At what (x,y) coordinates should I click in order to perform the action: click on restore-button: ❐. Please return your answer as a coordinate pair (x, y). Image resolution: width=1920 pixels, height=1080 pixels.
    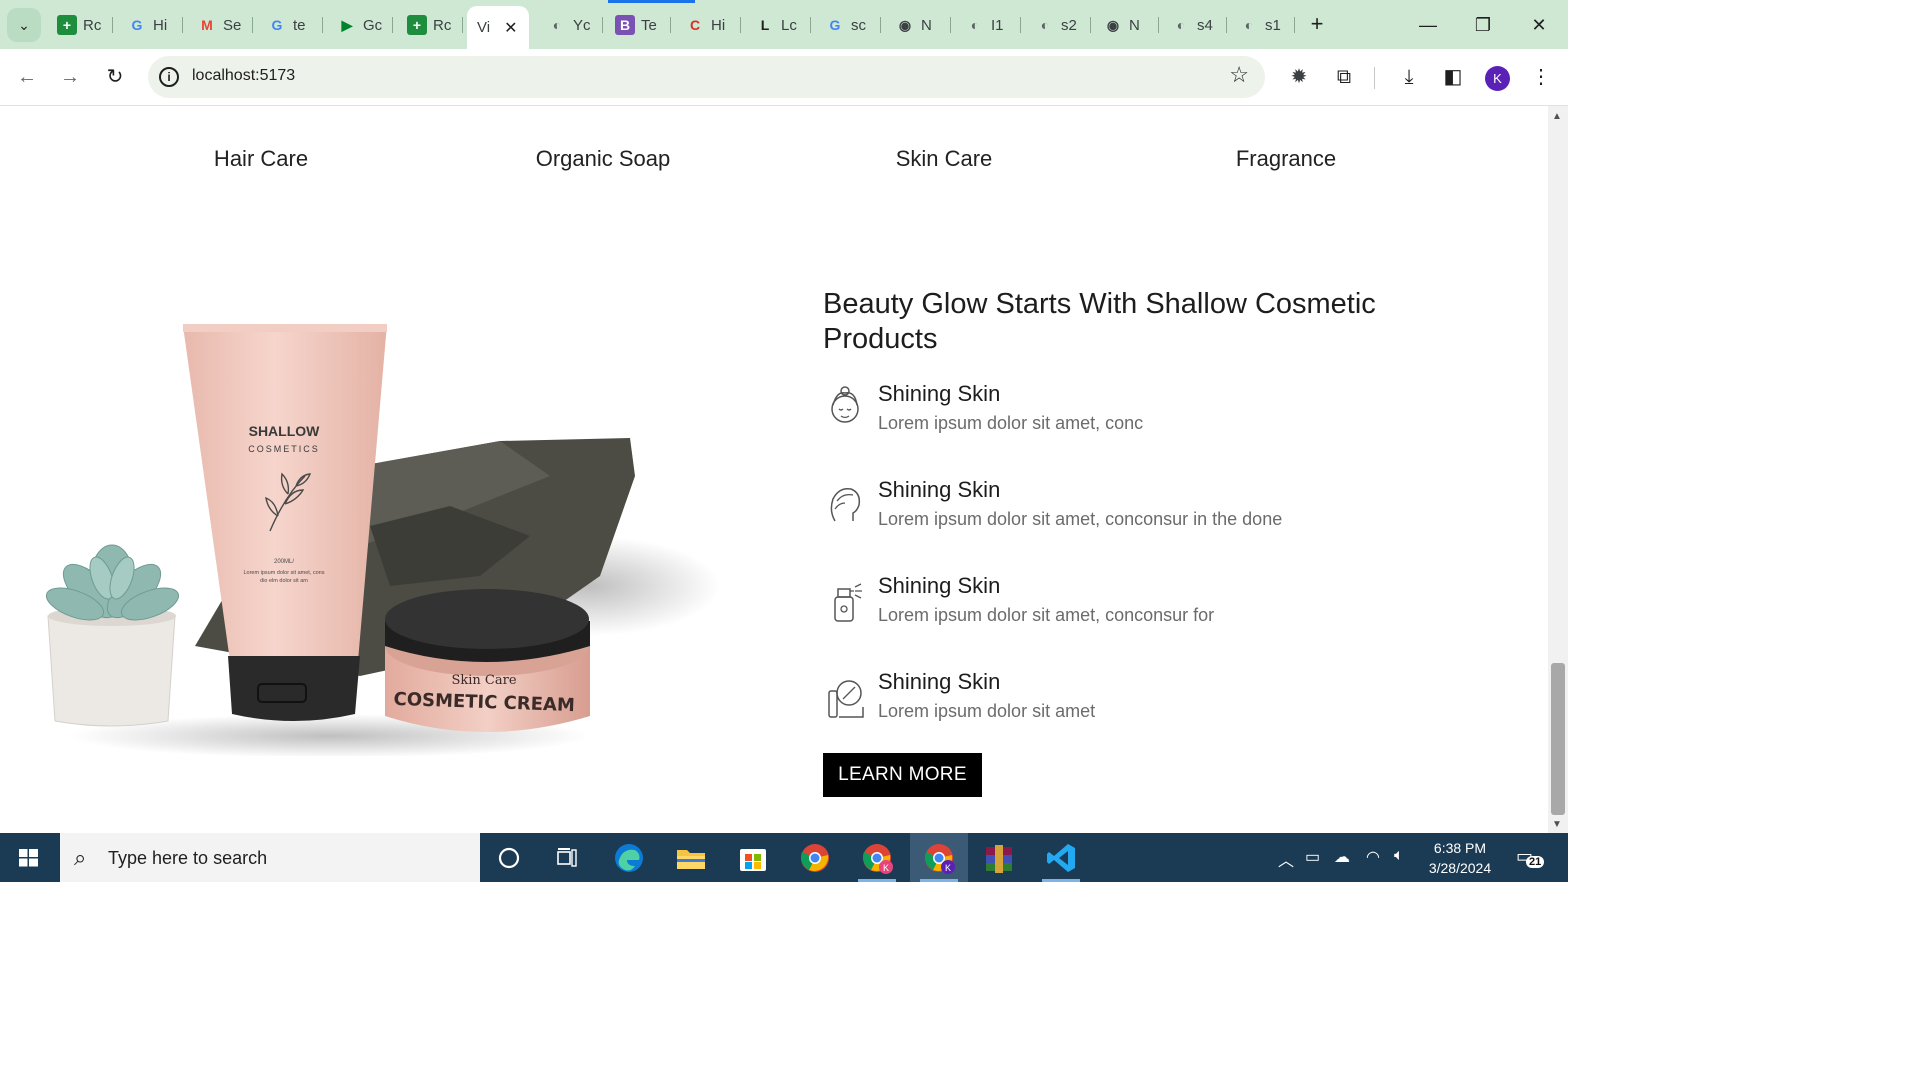
    Looking at the image, I should click on (1483, 25).